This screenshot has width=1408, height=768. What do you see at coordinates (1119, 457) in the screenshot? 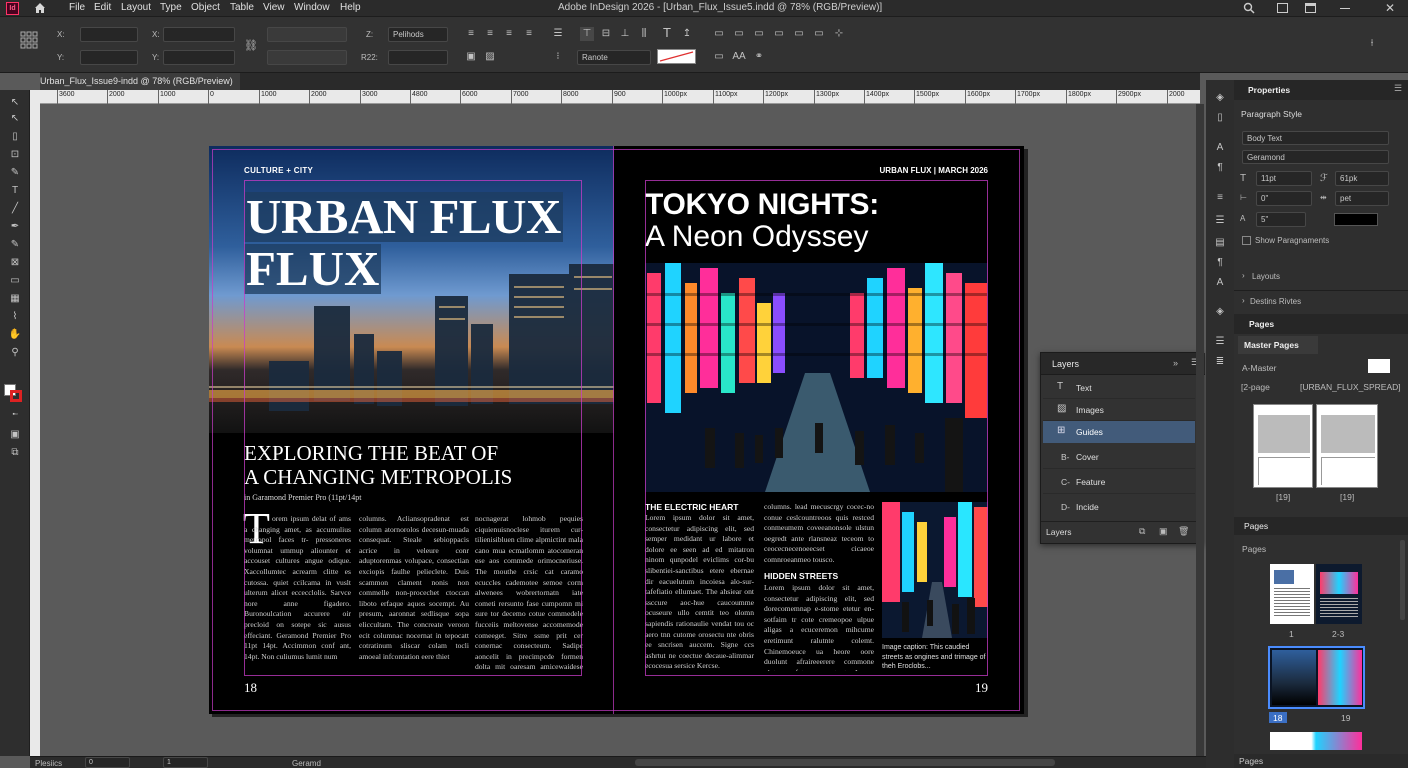
I see `layer-row-cover: B- Cover` at bounding box center [1119, 457].